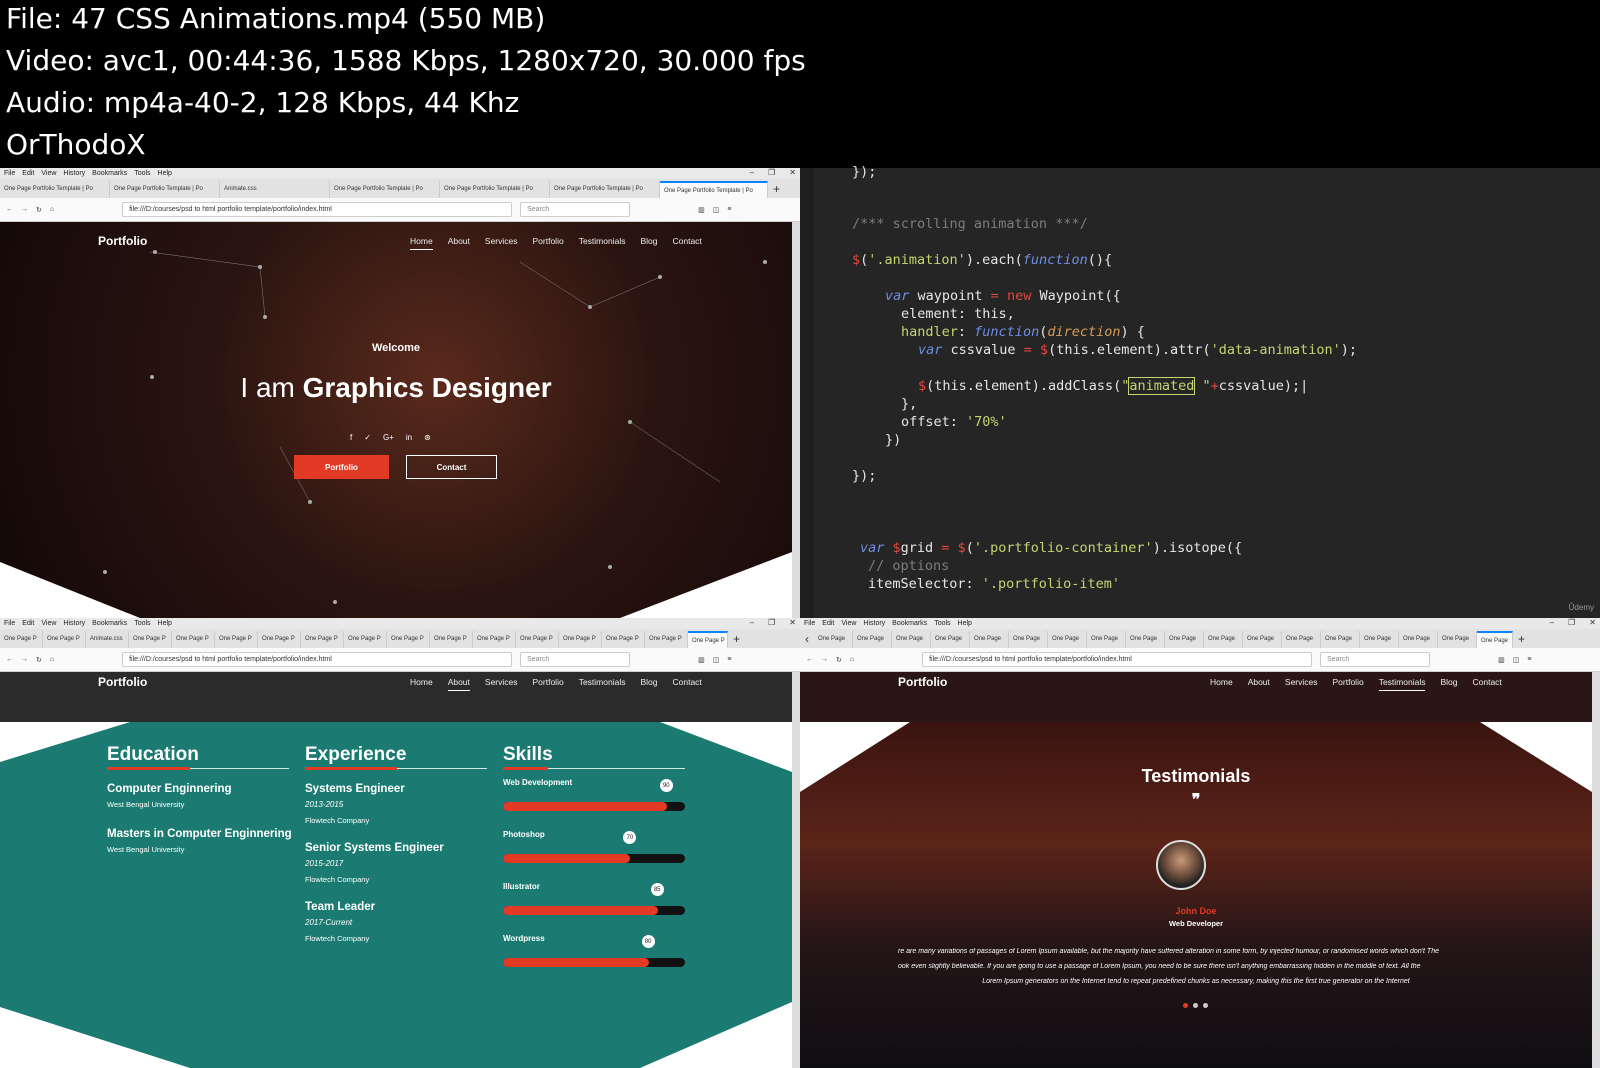 The height and width of the screenshot is (1068, 1600). Describe the element at coordinates (39, 660) in the screenshot. I see `reload-icon: ↻` at that location.